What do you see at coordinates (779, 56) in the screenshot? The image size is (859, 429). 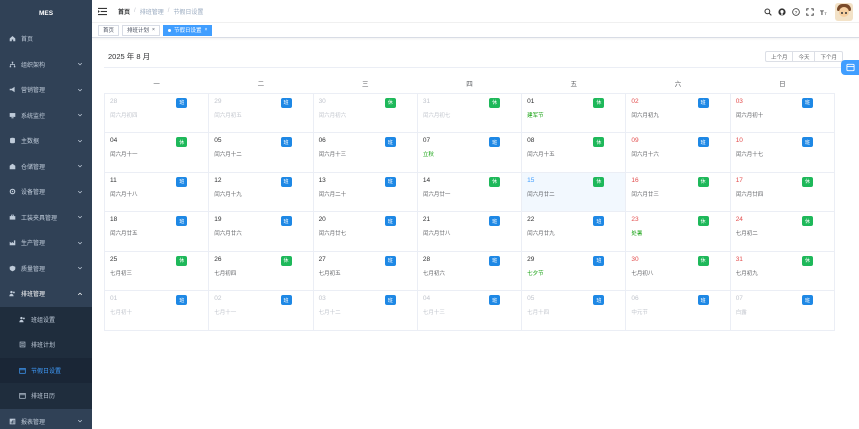 I see `prev-month-button: 上个月` at bounding box center [779, 56].